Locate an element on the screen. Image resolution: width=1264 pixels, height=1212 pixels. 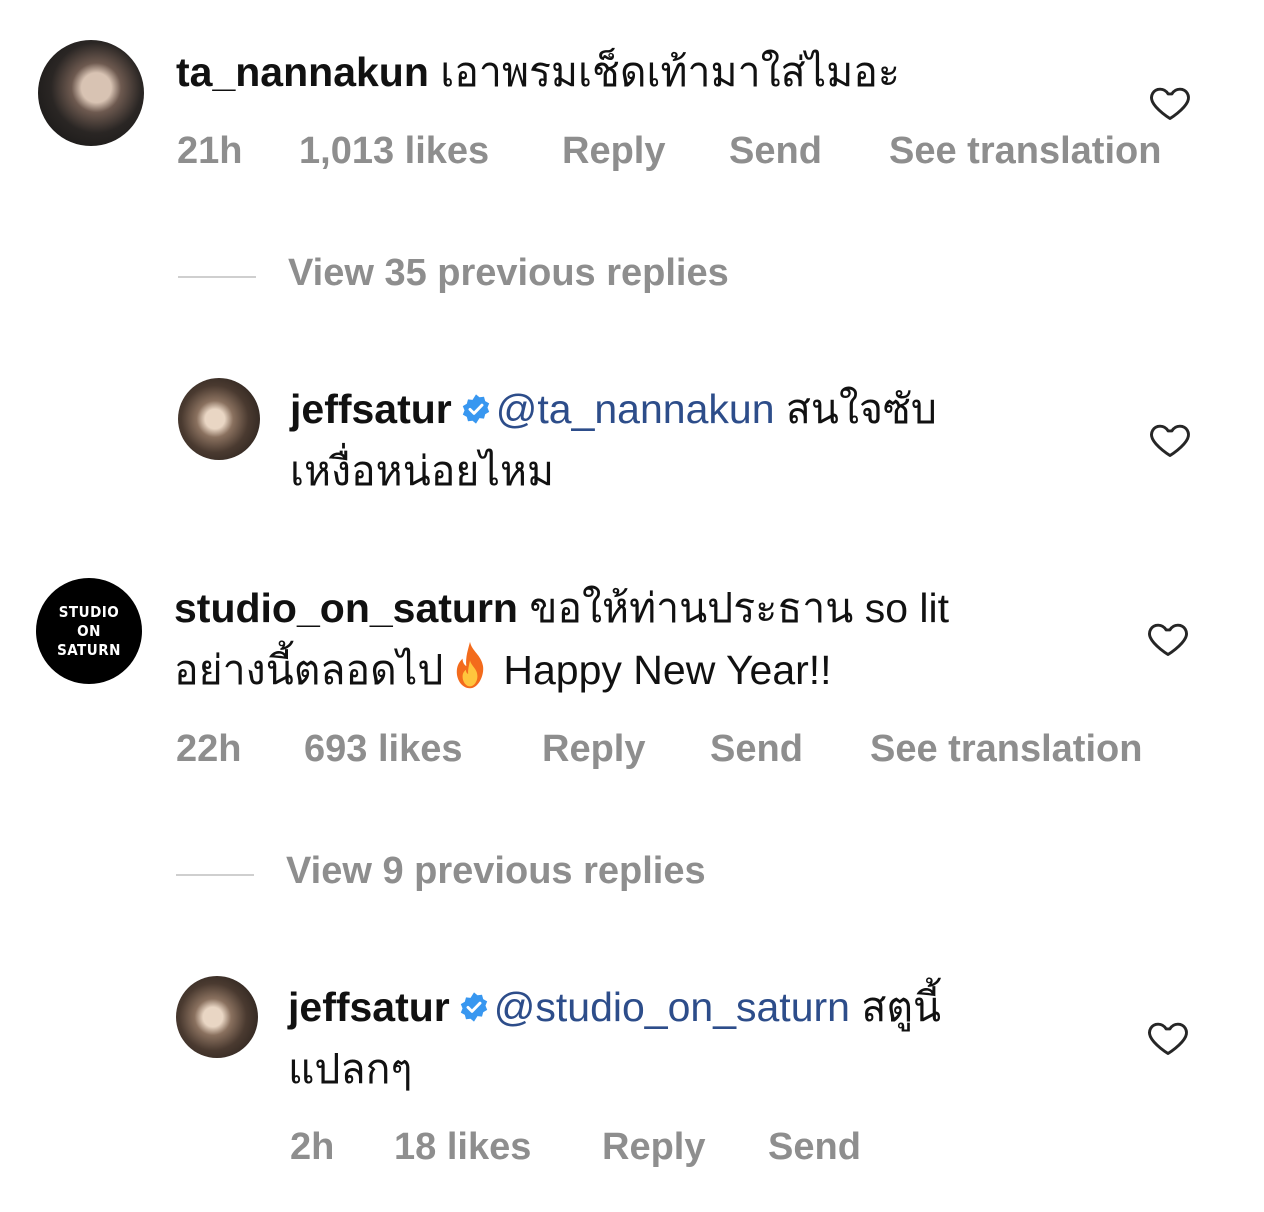
reply-1-line-1: jeffsatur @ta_nannakun สนใจซับ is located at coordinates (613, 409).